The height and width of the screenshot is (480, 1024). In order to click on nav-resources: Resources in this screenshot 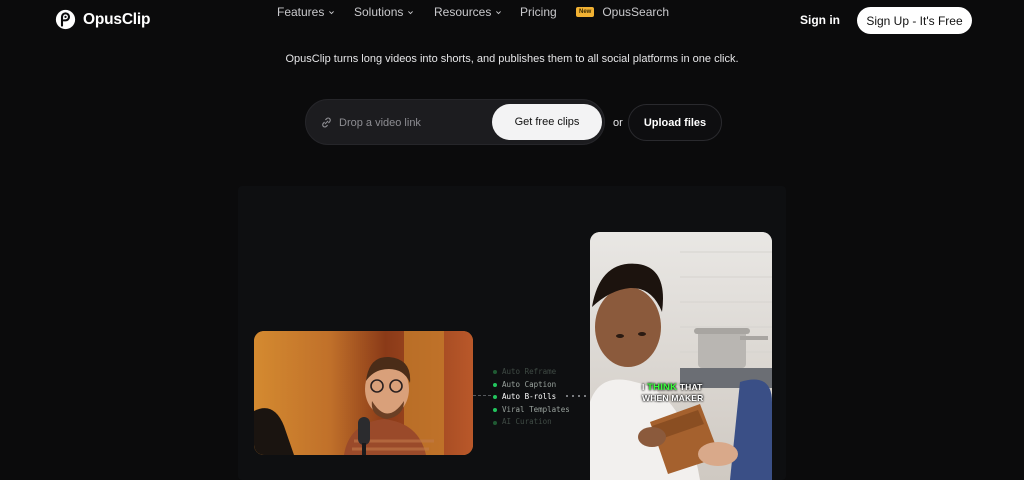, I will do `click(468, 12)`.